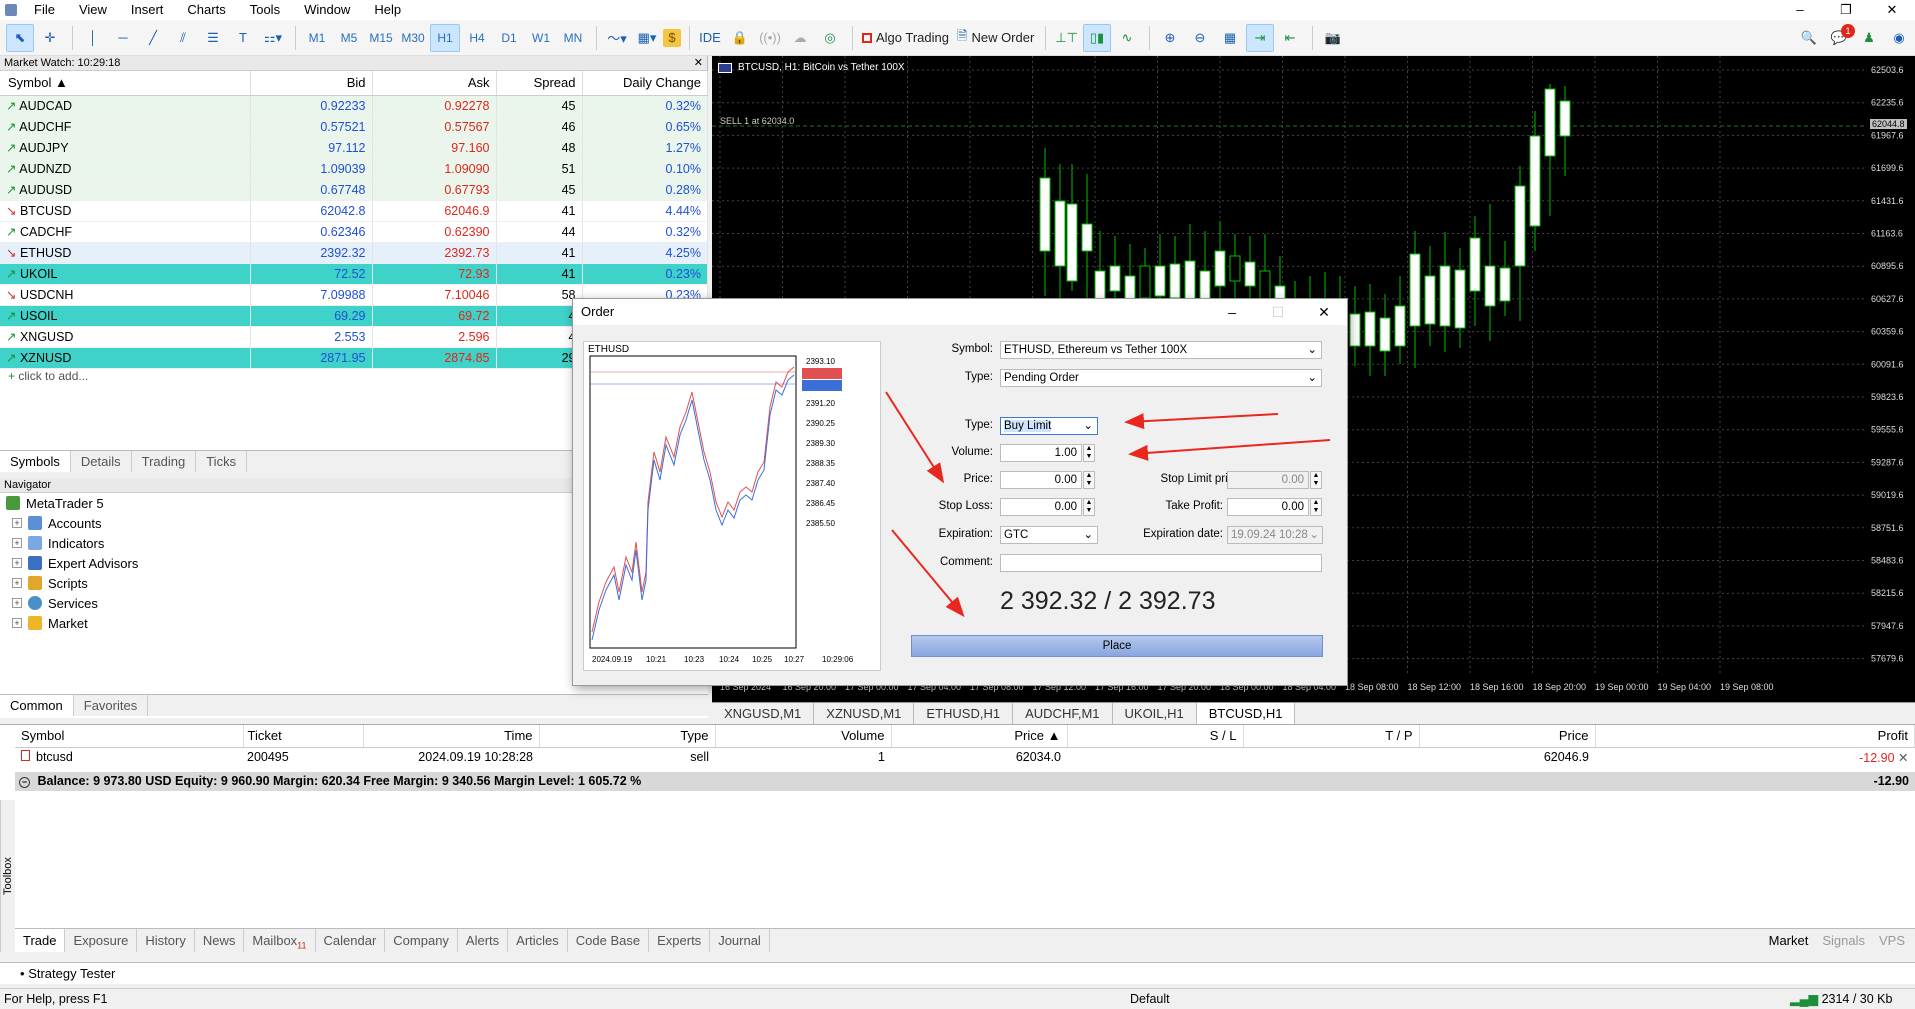 The width and height of the screenshot is (1915, 1009). I want to click on stop-limit-input: 0.00, so click(1268, 480).